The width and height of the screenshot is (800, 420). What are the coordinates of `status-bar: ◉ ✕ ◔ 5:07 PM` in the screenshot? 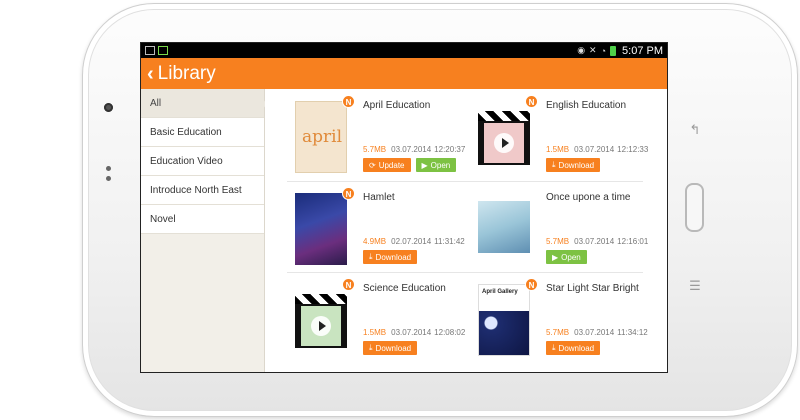 It's located at (404, 50).